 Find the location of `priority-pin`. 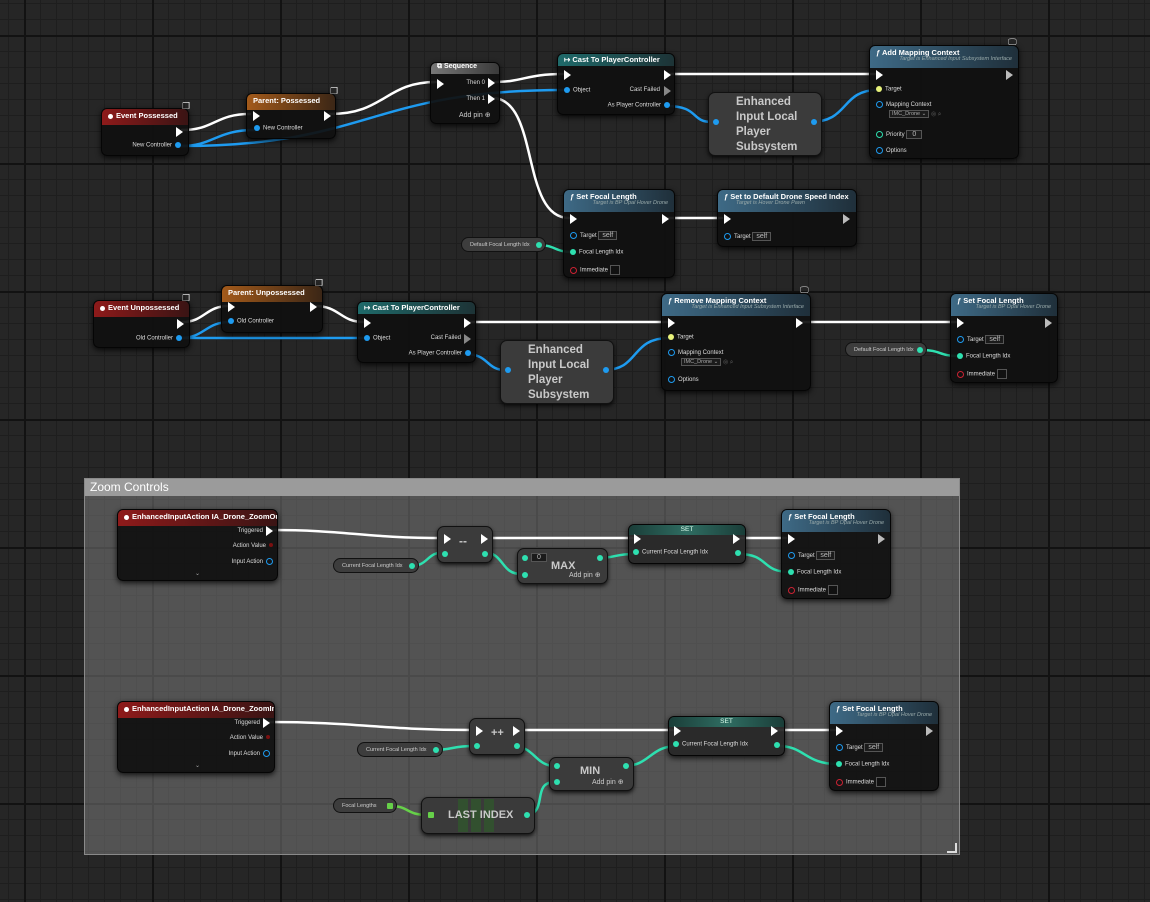

priority-pin is located at coordinates (879, 134).